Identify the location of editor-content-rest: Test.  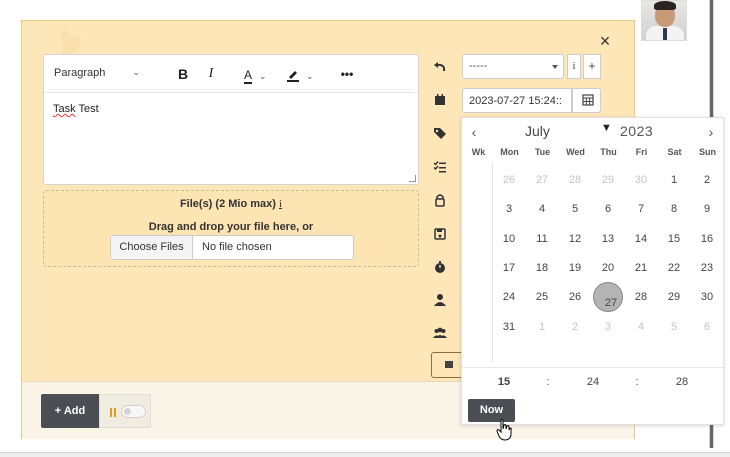
(87, 109).